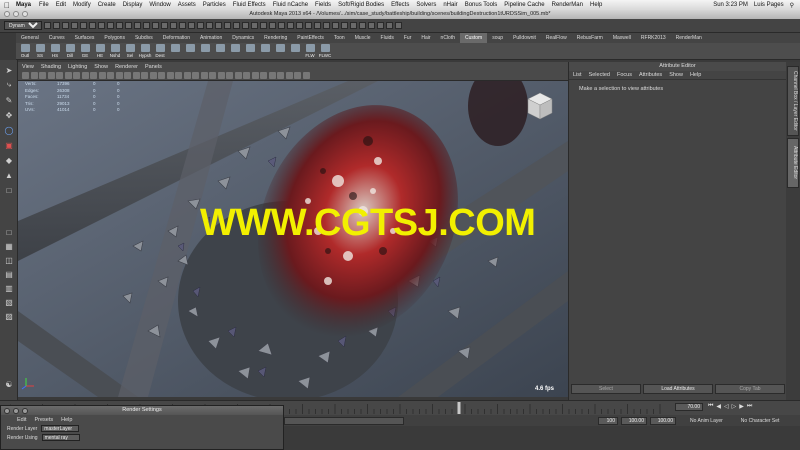 The width and height of the screenshot is (800, 450). What do you see at coordinates (750, 389) in the screenshot?
I see `copy-tab-button: Copy Tab` at bounding box center [750, 389].